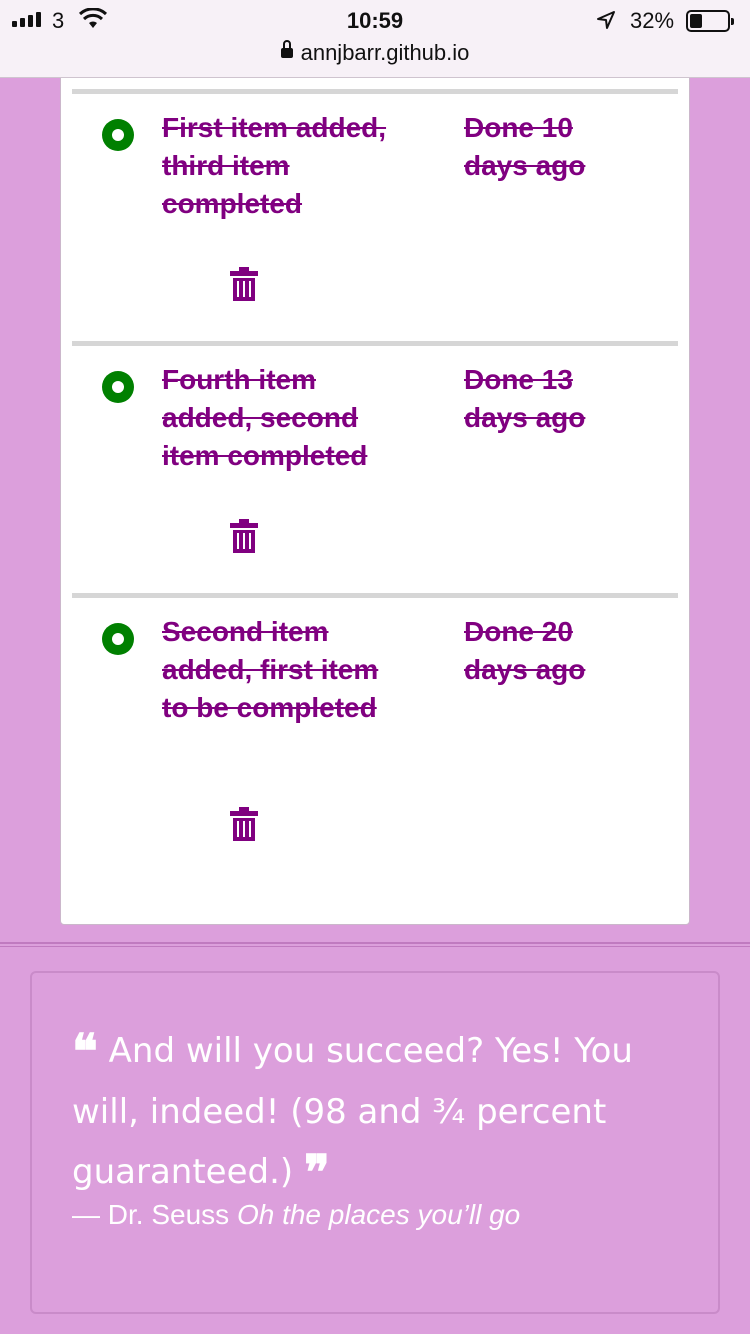 This screenshot has width=750, height=1334. I want to click on quote-attribution: — Dr. Seuss Oh the places you’ll go, so click(382, 1215).